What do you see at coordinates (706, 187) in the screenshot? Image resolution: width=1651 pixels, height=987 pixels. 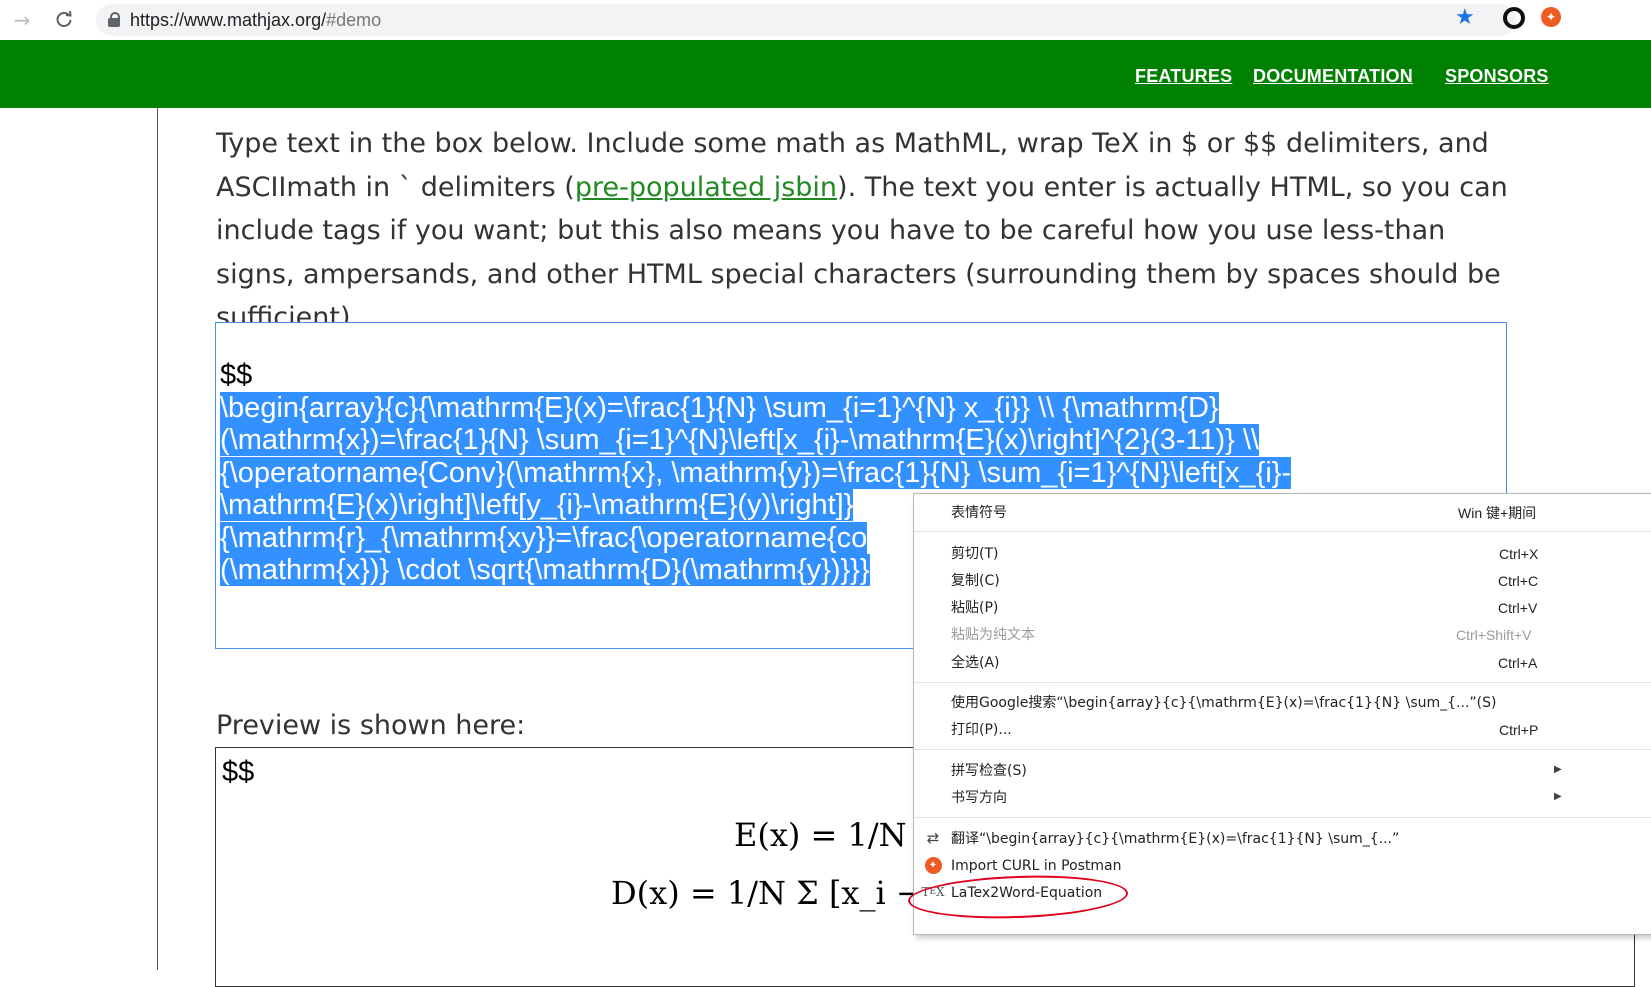 I see `jsbin-link: pre-populated jsbin` at bounding box center [706, 187].